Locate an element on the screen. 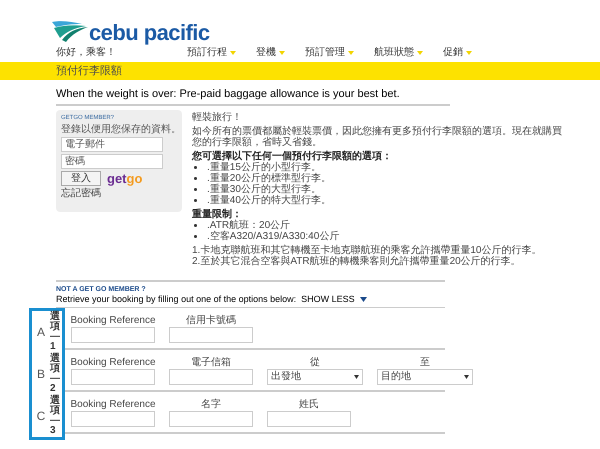 The height and width of the screenshot is (449, 600). login-input: 密碼 is located at coordinates (112, 161).